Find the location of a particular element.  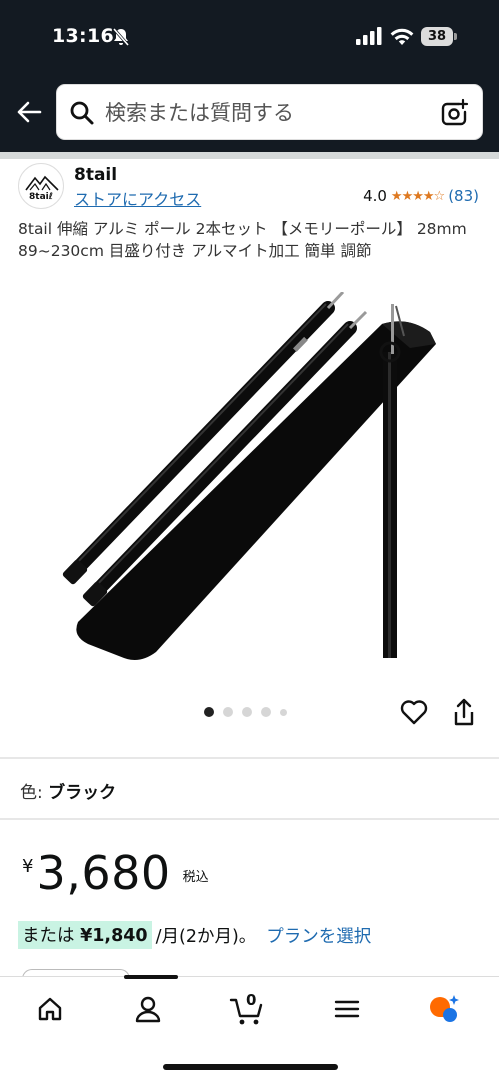

select-plan-link: プランを選択 is located at coordinates (318, 935).